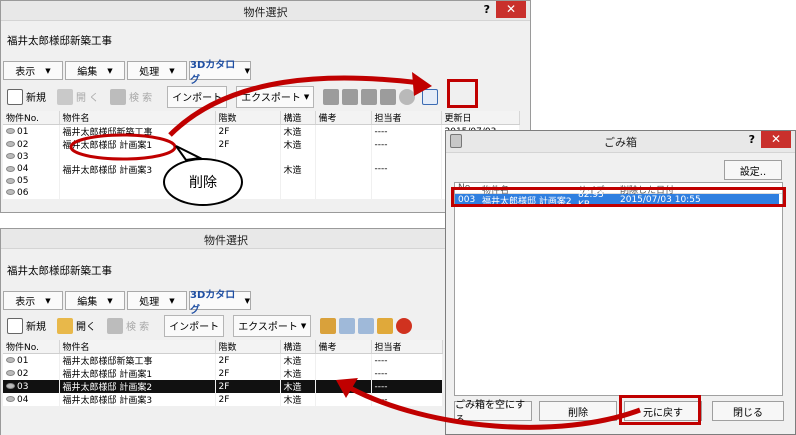 The height and width of the screenshot is (435, 796). What do you see at coordinates (618, 197) in the screenshot?
I see `trash-row-highlight` at bounding box center [618, 197].